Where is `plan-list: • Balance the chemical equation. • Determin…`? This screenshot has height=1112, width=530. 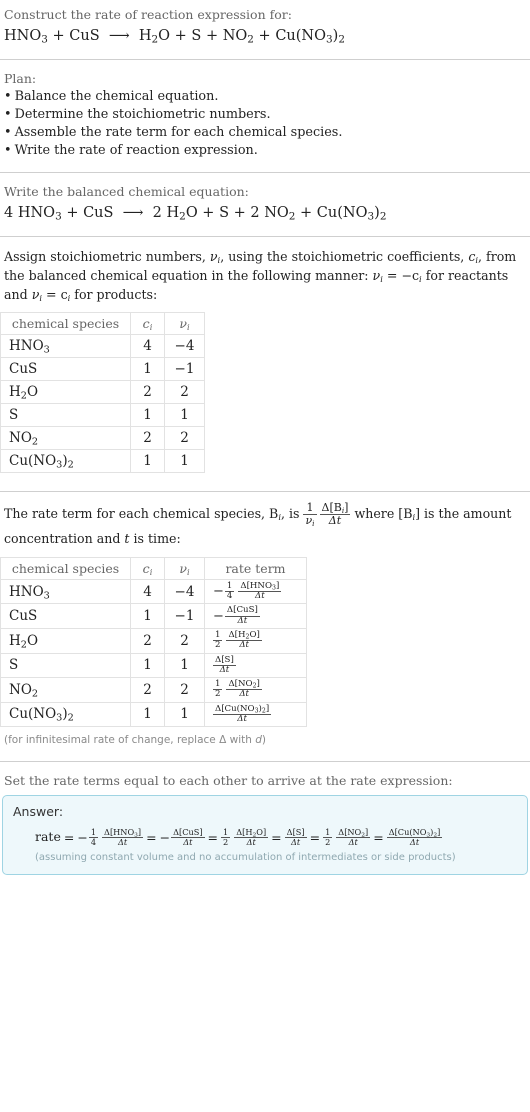
plan-list: • Balance the chemical equation. • Determin… is located at coordinates (265, 124).